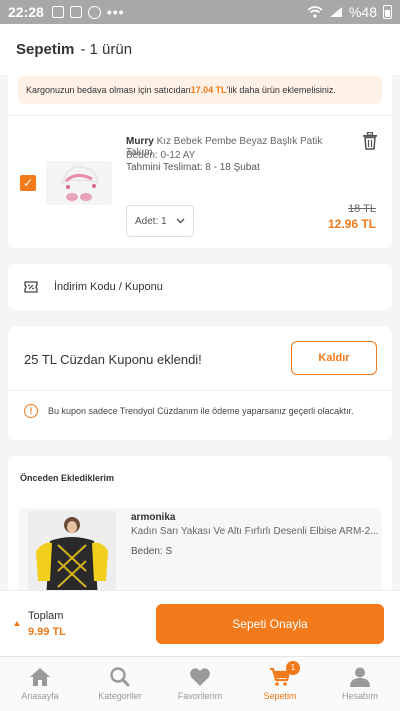  What do you see at coordinates (208, 90) in the screenshot?
I see `free-shipping-amount: 17.04 TL` at bounding box center [208, 90].